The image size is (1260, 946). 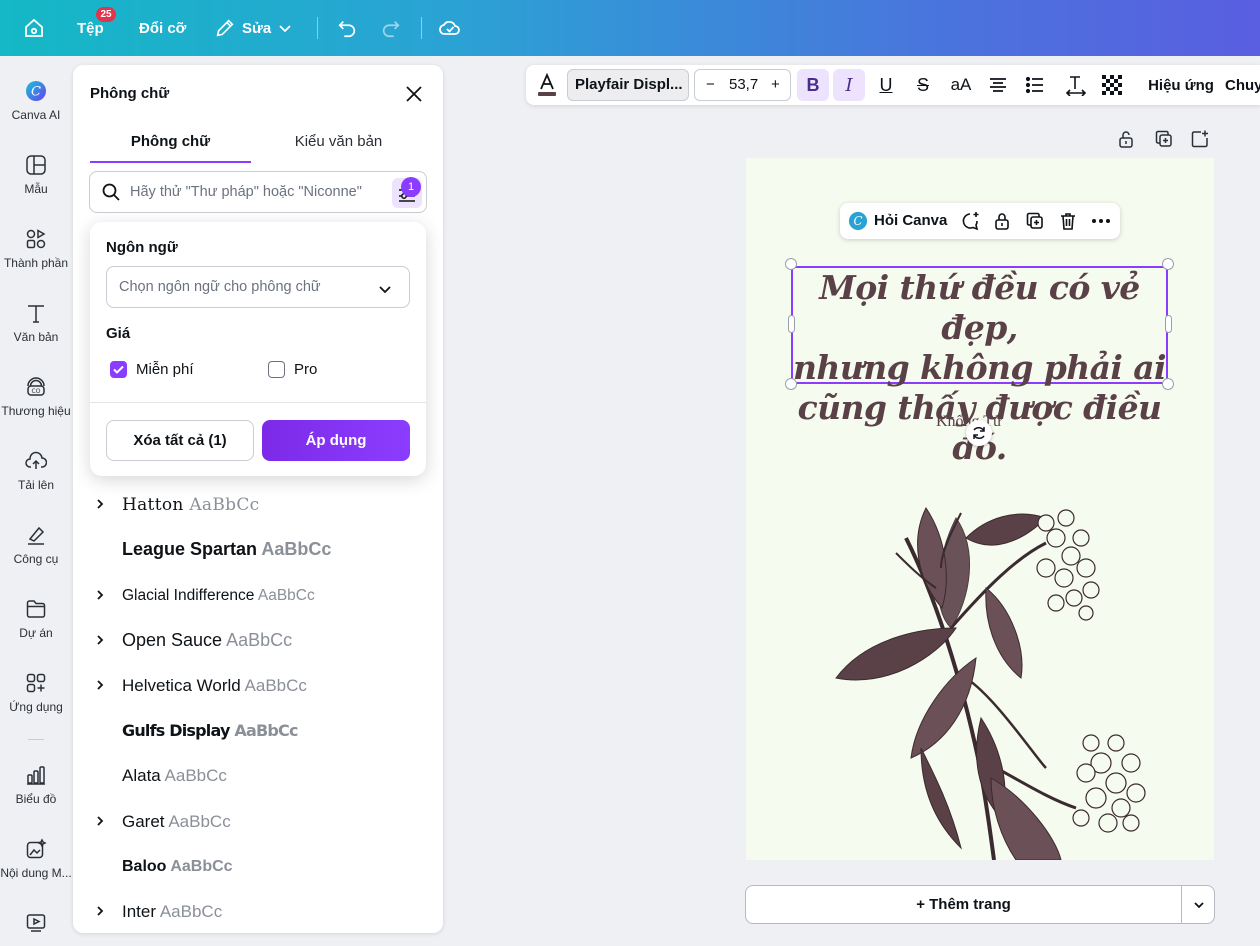 I want to click on underline-button: U, so click(x=886, y=85).